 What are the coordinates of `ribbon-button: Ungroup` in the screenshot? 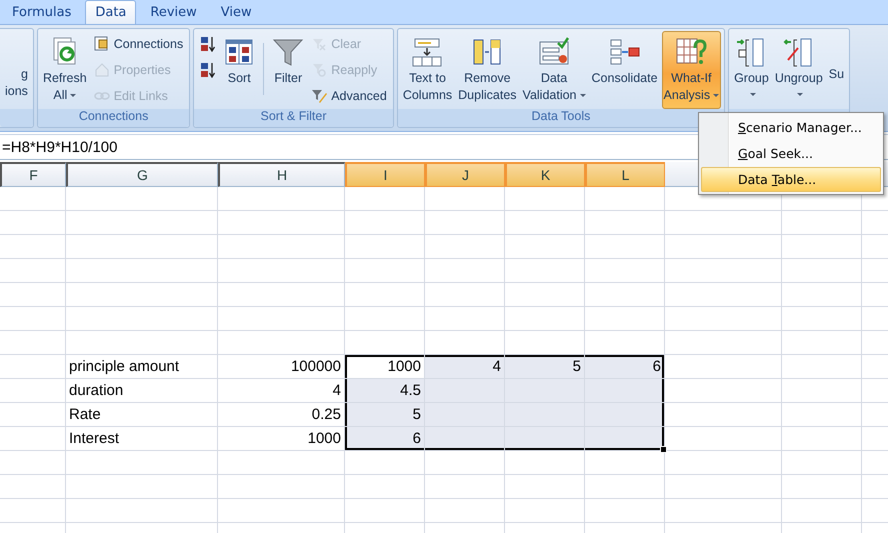 It's located at (798, 70).